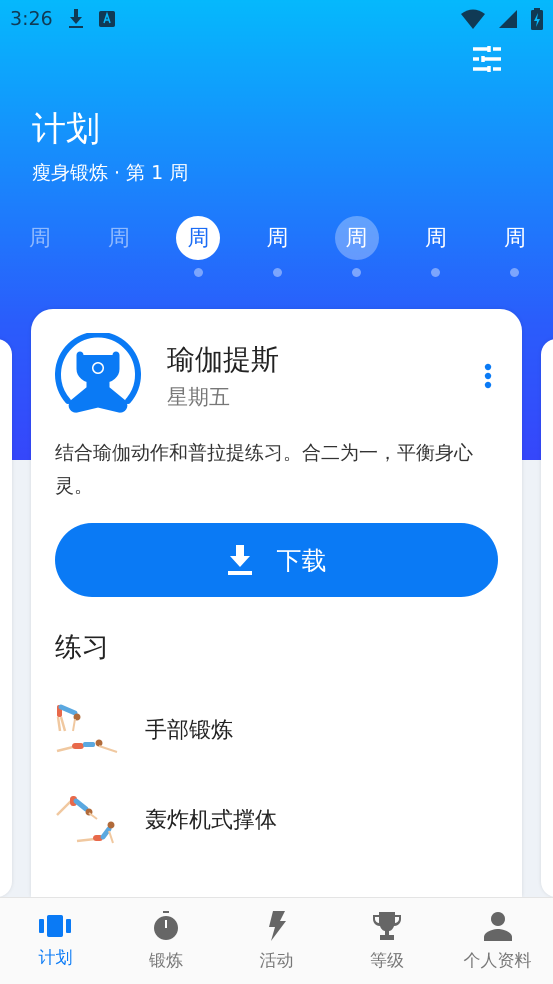 This screenshot has height=984, width=553. Describe the element at coordinates (537, 19) in the screenshot. I see `battery-icon` at that location.